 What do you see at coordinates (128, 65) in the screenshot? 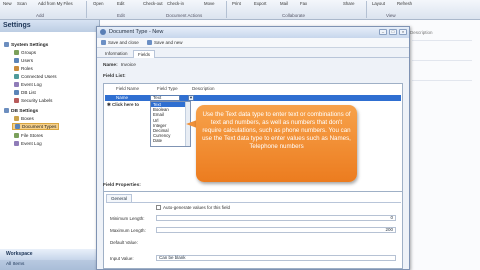
I see `name-value: Invoice` at bounding box center [128, 65].